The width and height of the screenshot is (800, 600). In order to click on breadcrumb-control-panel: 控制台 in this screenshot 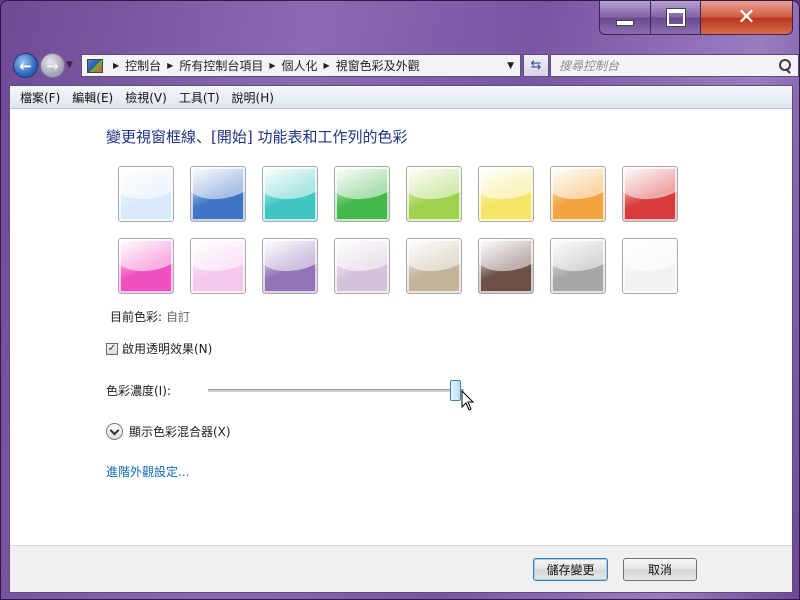, I will do `click(143, 65)`.